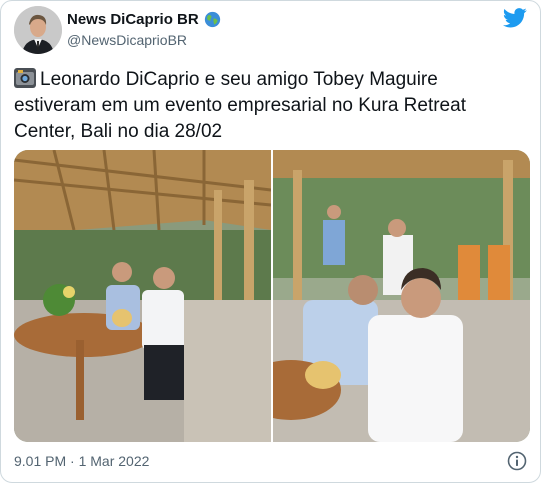  What do you see at coordinates (212, 19) in the screenshot?
I see `globe-icon` at bounding box center [212, 19].